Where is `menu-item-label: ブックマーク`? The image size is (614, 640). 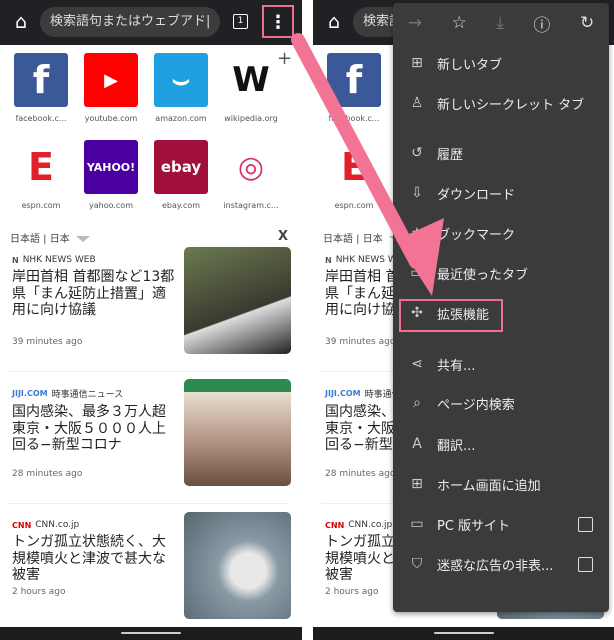 menu-item-label: ブックマーク is located at coordinates (476, 235).